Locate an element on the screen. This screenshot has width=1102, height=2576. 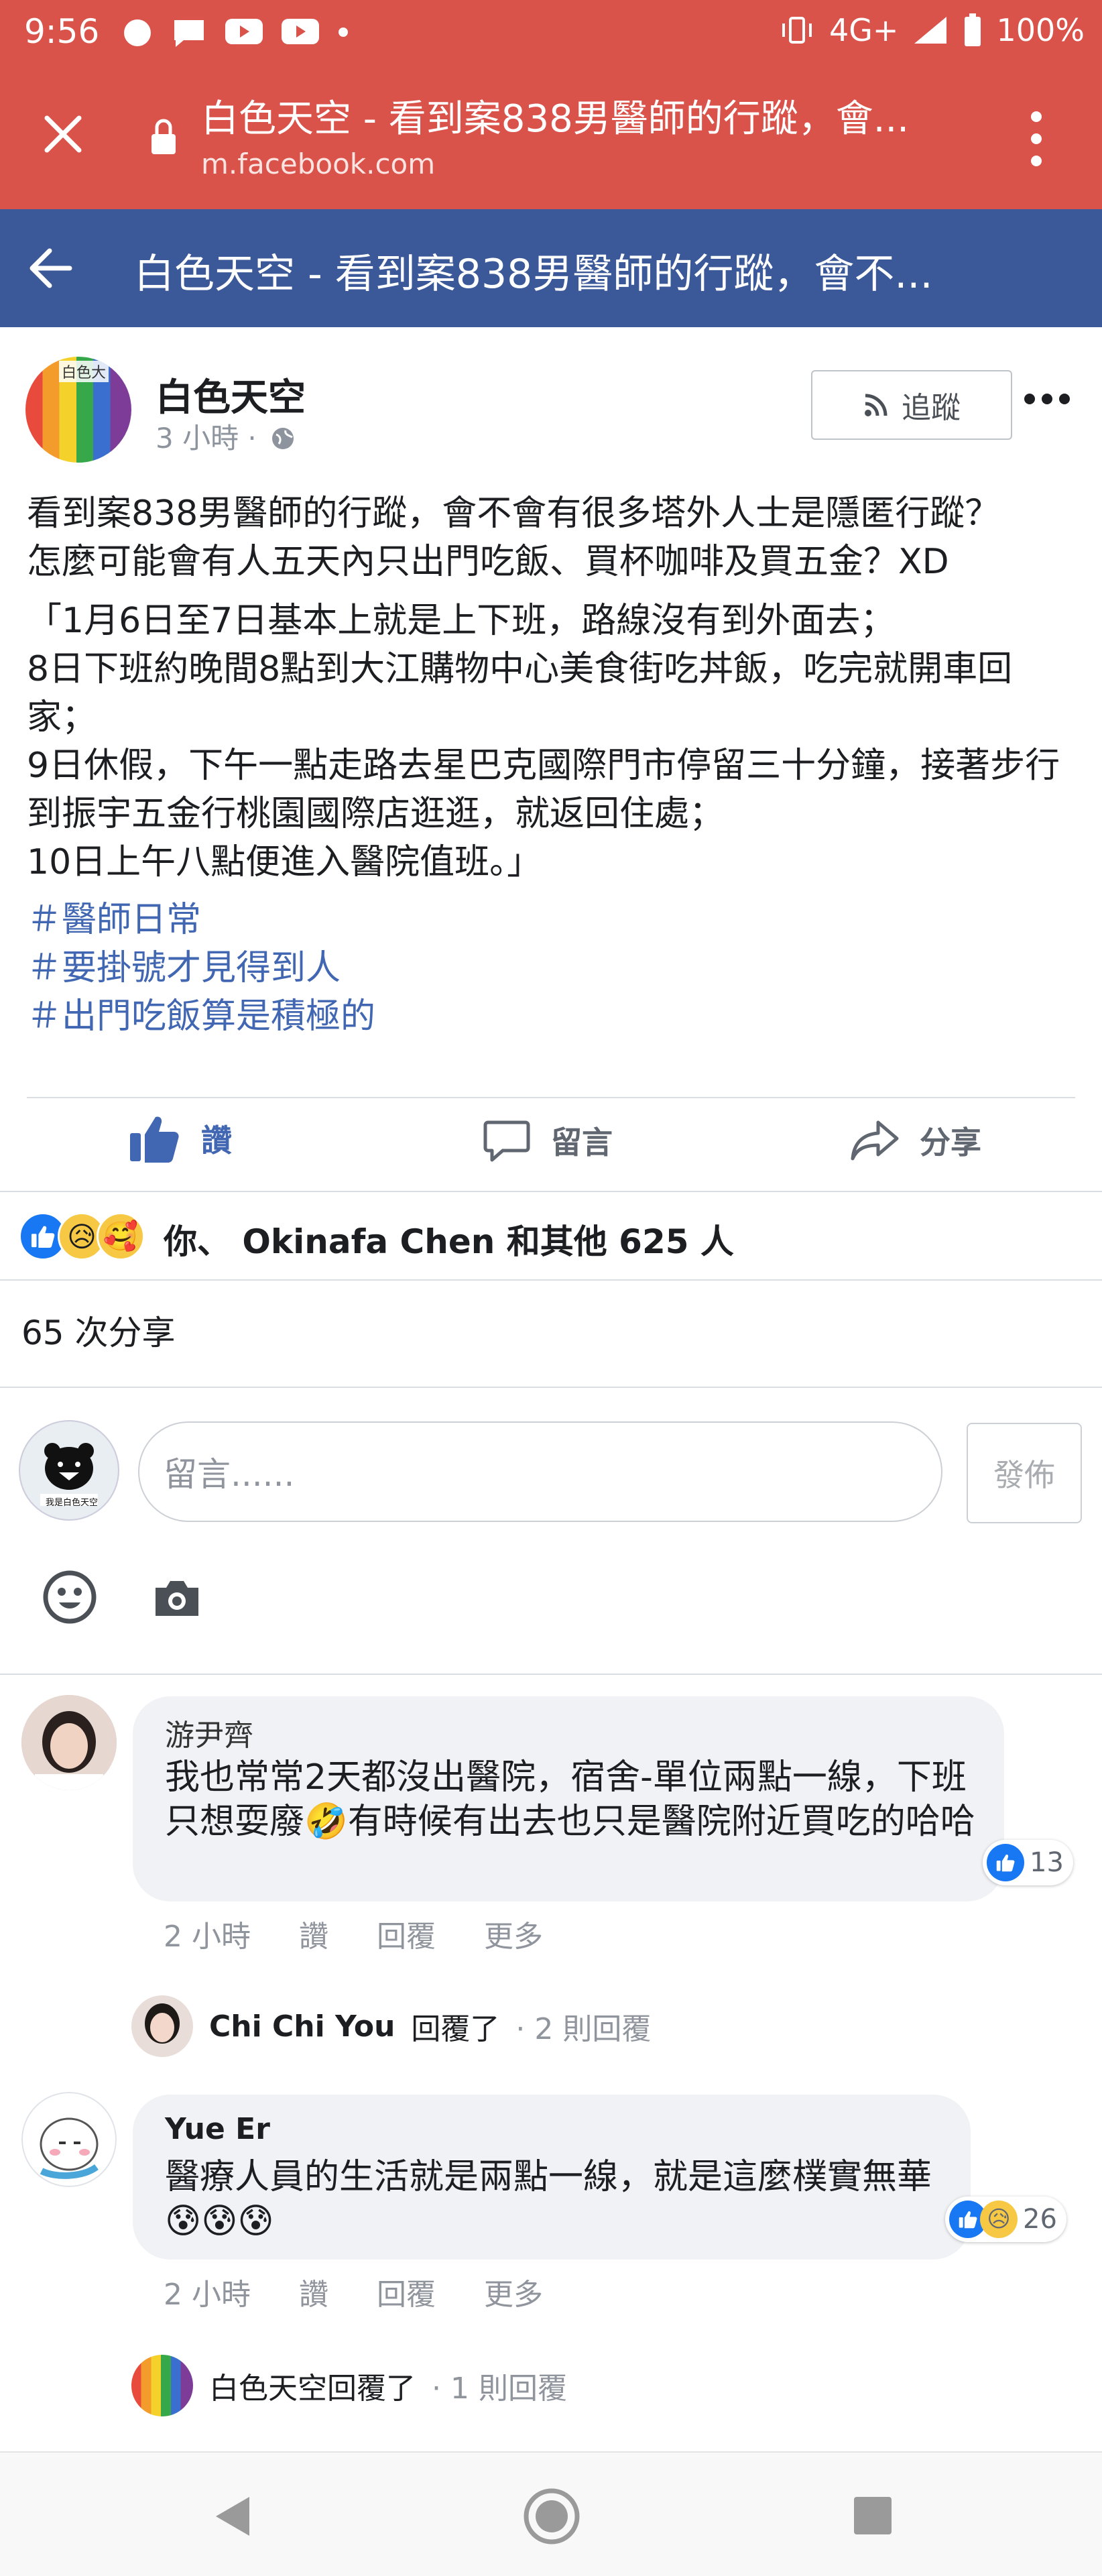
reply-author-name: Chi Chi You is located at coordinates (302, 2026).